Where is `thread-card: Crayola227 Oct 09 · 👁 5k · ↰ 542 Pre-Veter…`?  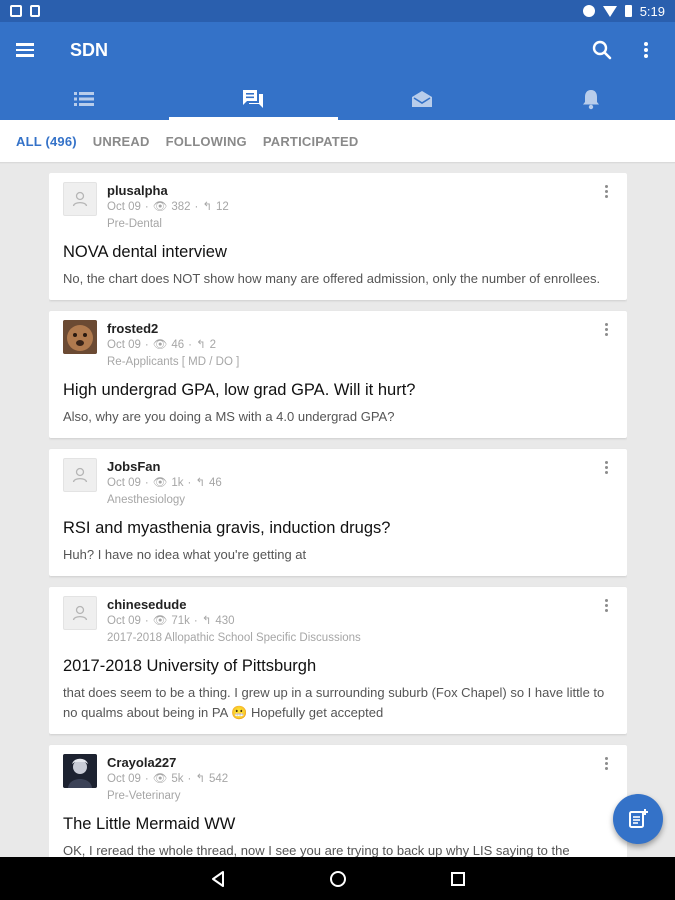 thread-card: Crayola227 Oct 09 · 👁 5k · ↰ 542 Pre-Veter… is located at coordinates (338, 801).